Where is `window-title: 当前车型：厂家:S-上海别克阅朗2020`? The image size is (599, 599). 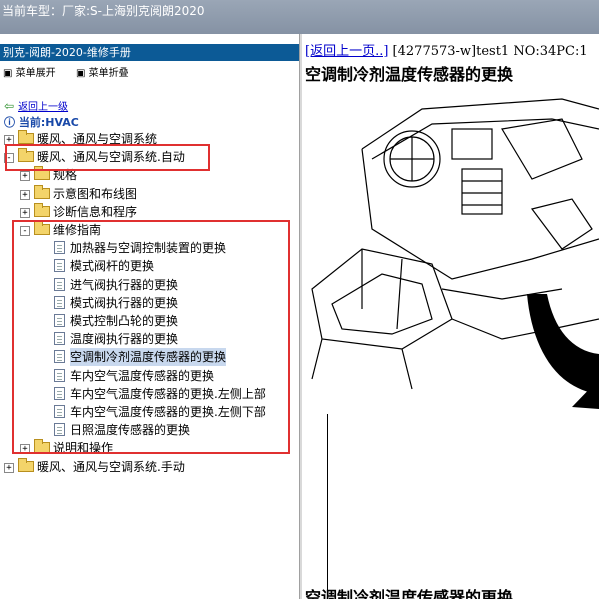
window-title: 当前车型：厂家:S-上海别克阅朗2020 is located at coordinates (103, 11).